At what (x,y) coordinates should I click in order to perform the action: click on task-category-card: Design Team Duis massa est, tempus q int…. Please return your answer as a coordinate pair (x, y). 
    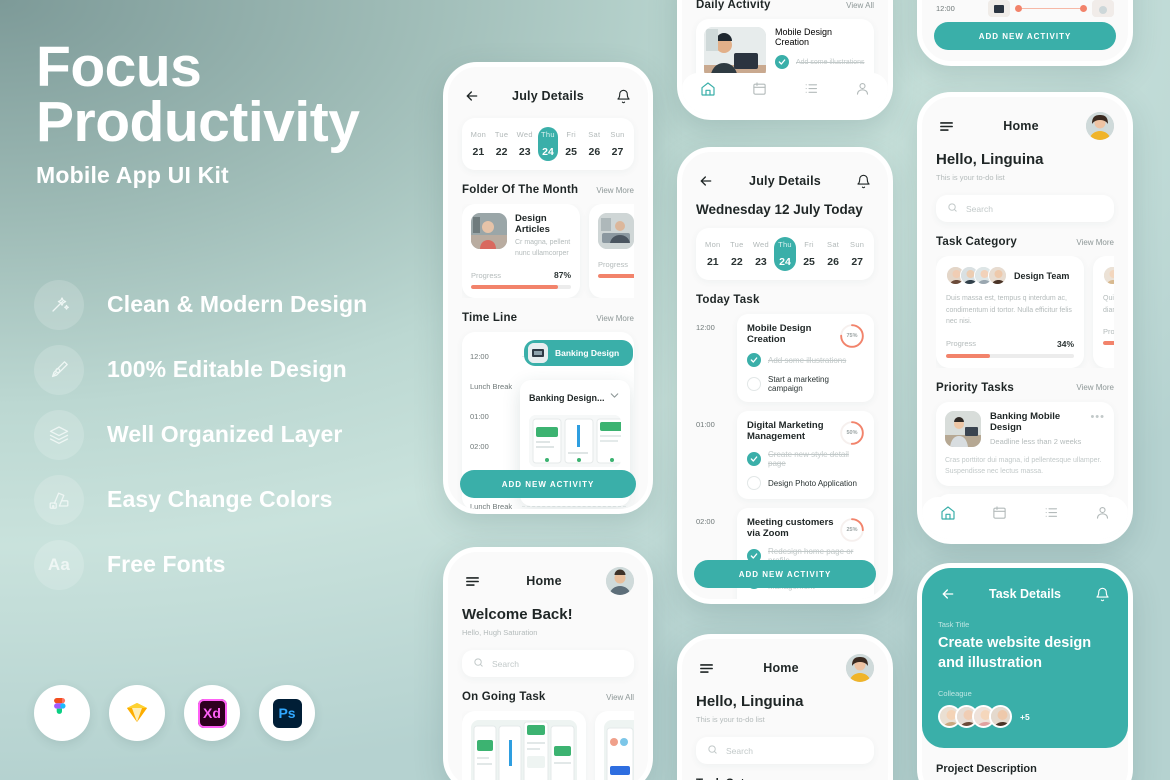
    Looking at the image, I should click on (1010, 312).